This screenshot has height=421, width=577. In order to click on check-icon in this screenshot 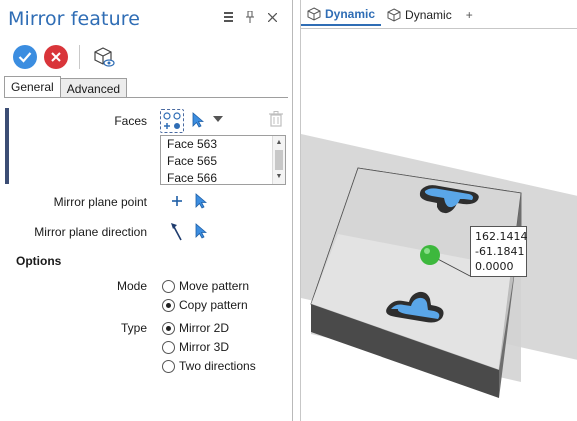, I will do `click(25, 57)`.